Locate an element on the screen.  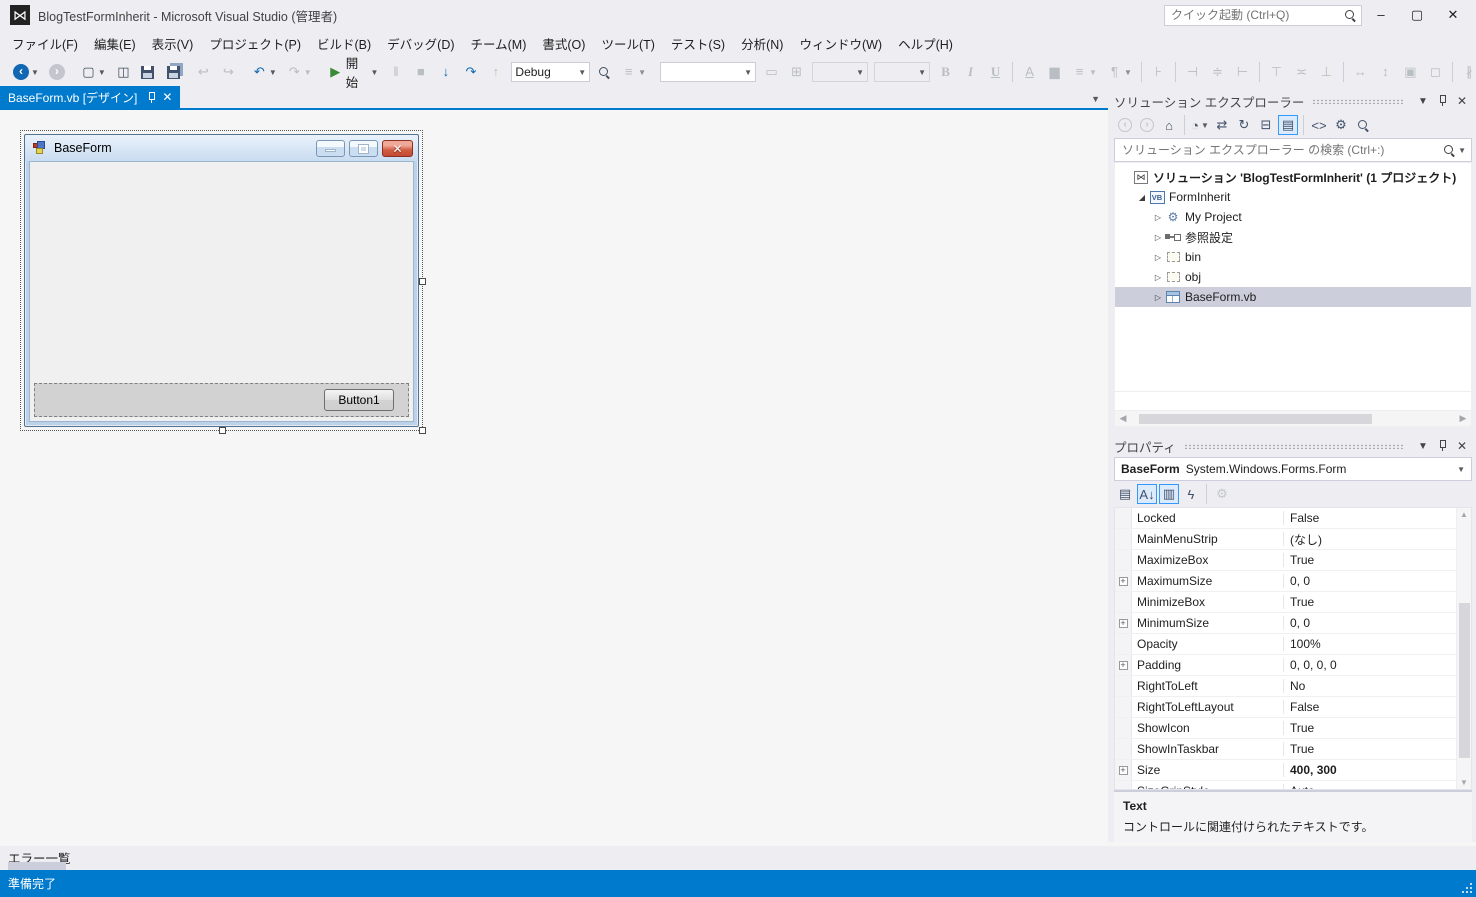
scroll-down-arrow-icon: ▼ is located at coordinates (1464, 782).